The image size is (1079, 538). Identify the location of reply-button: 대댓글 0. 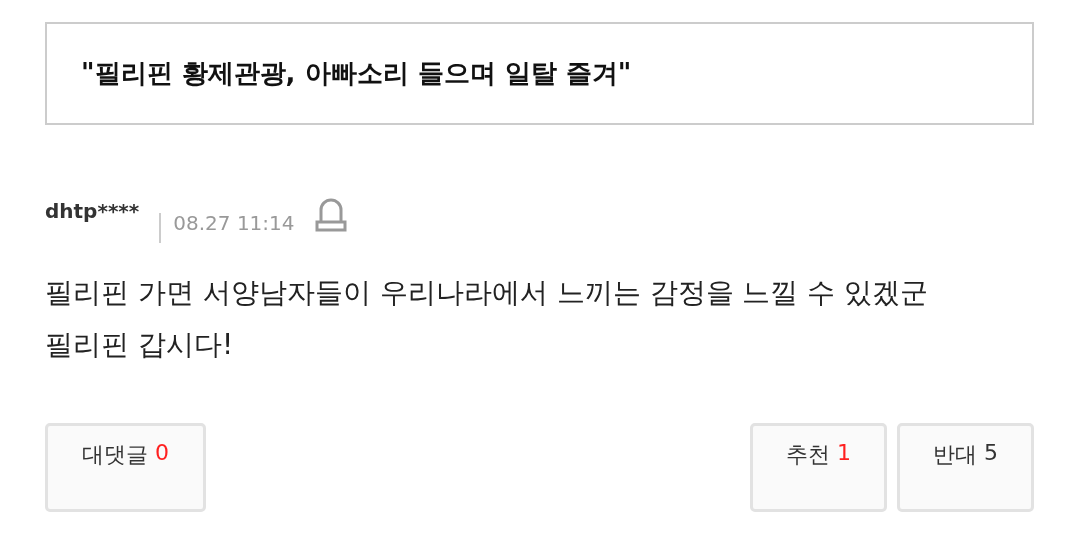
(125, 467).